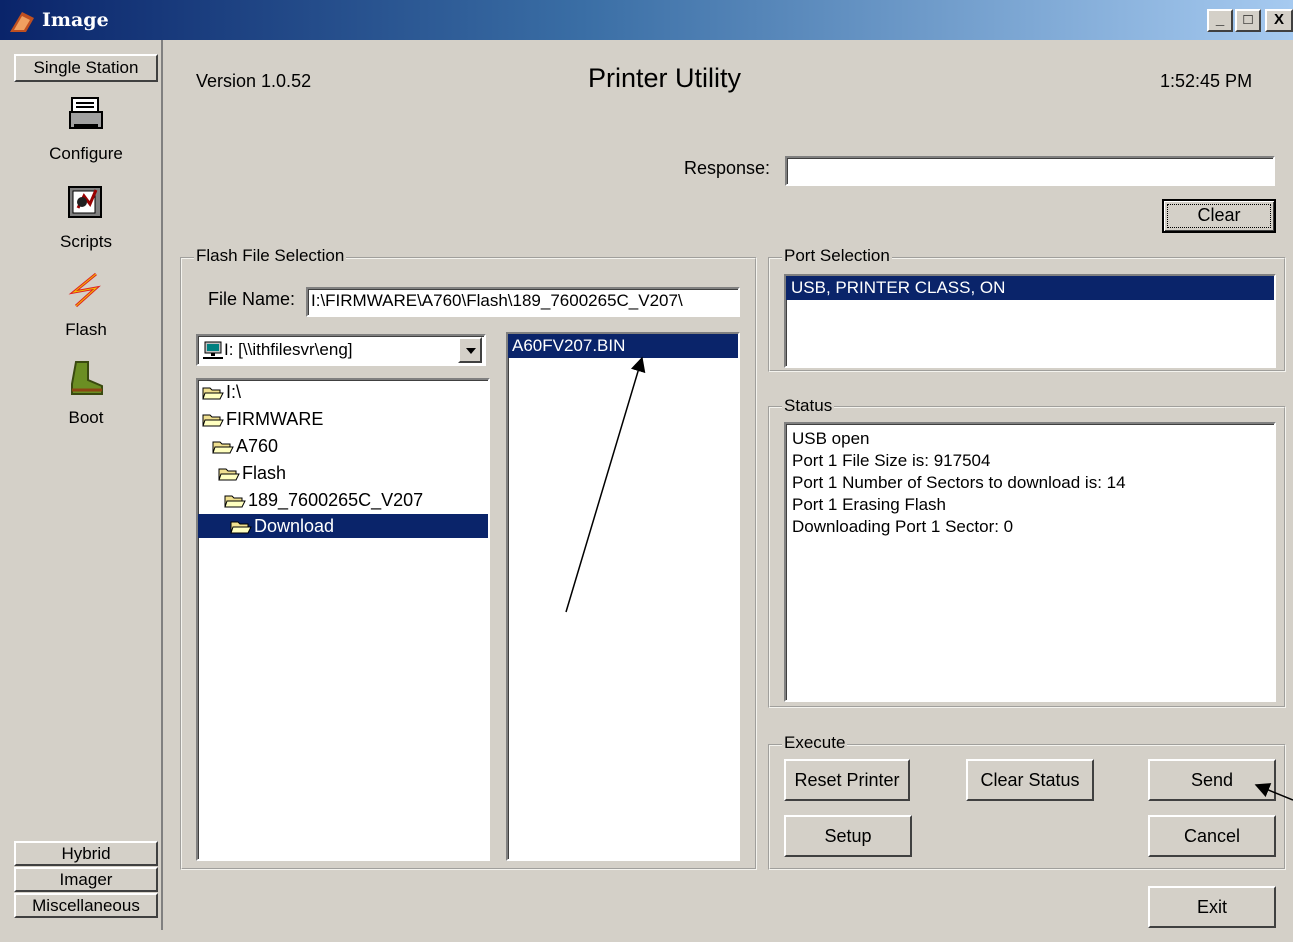 The height and width of the screenshot is (942, 1293). Describe the element at coordinates (252, 299) in the screenshot. I see `file-name-label: File Name:` at that location.